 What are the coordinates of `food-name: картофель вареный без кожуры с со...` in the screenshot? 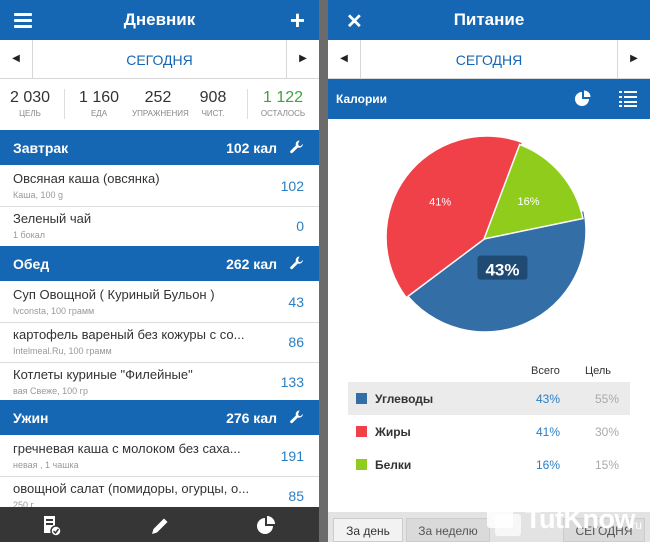 It's located at (129, 334).